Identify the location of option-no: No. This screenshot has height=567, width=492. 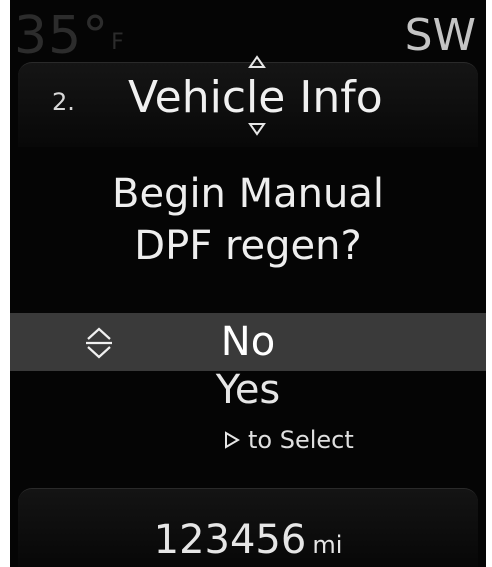
(248, 342).